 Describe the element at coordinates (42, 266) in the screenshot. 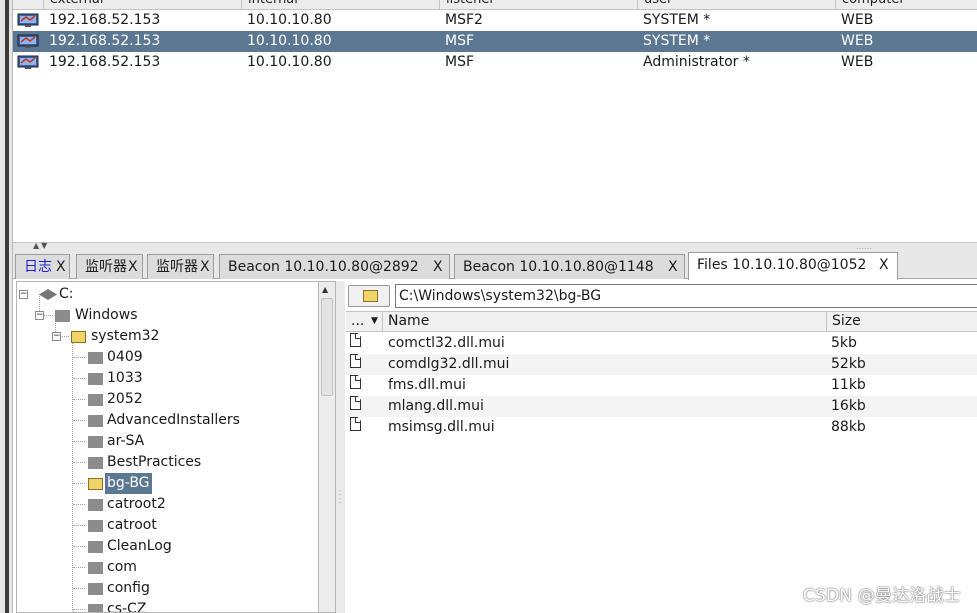

I see `tab-log: 日志 X` at that location.